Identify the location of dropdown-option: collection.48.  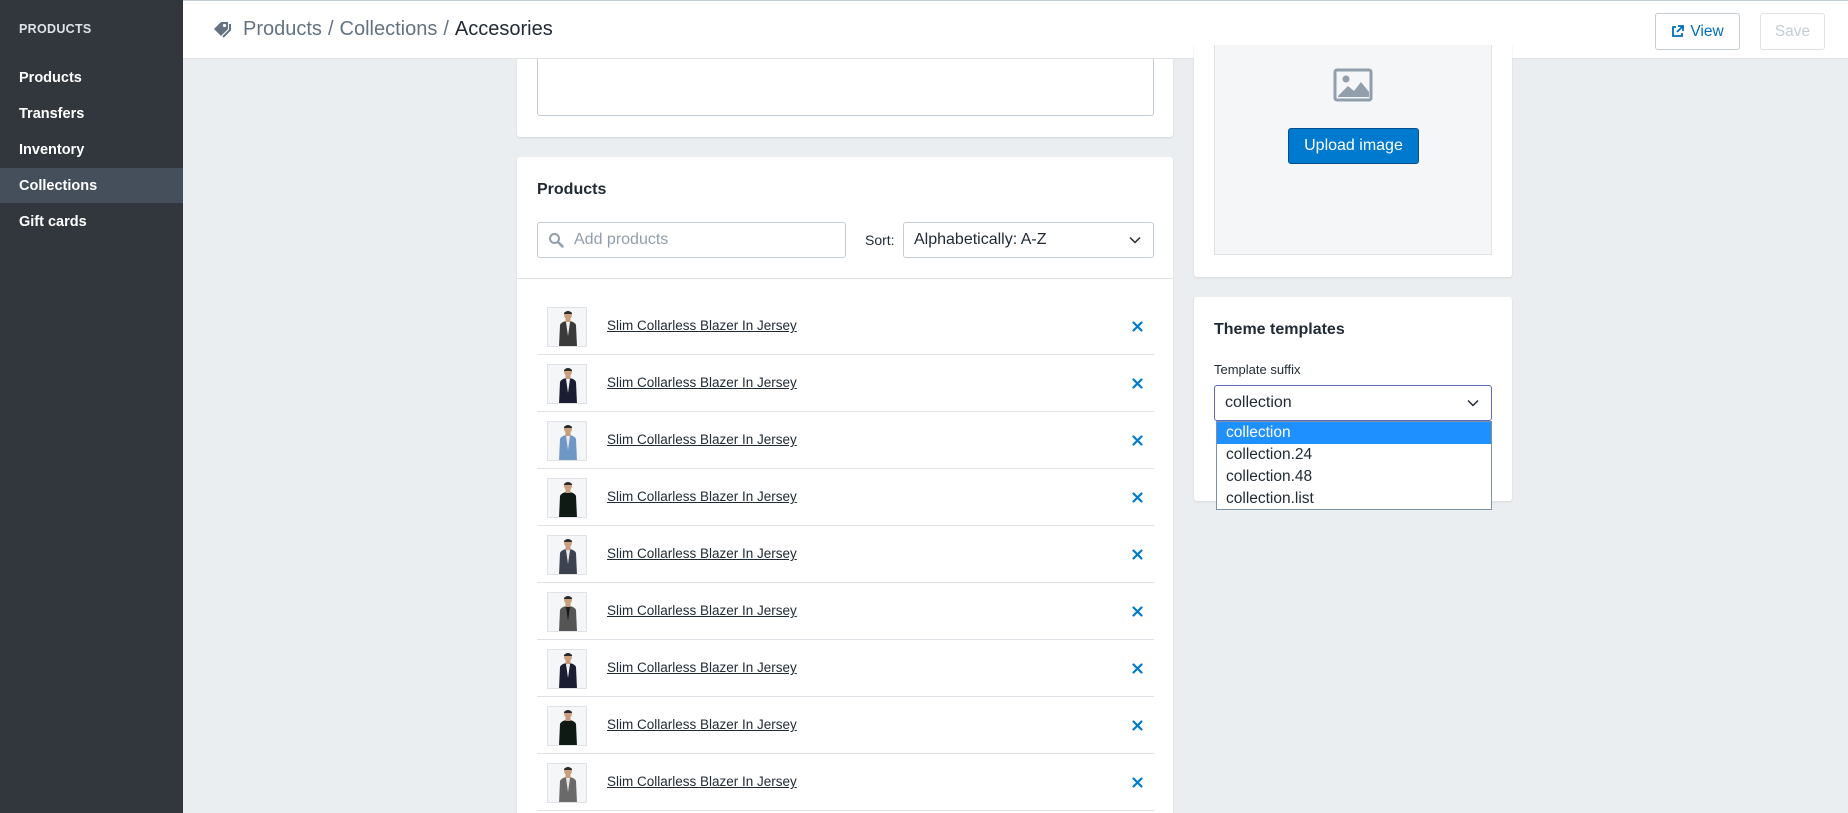
(1354, 477).